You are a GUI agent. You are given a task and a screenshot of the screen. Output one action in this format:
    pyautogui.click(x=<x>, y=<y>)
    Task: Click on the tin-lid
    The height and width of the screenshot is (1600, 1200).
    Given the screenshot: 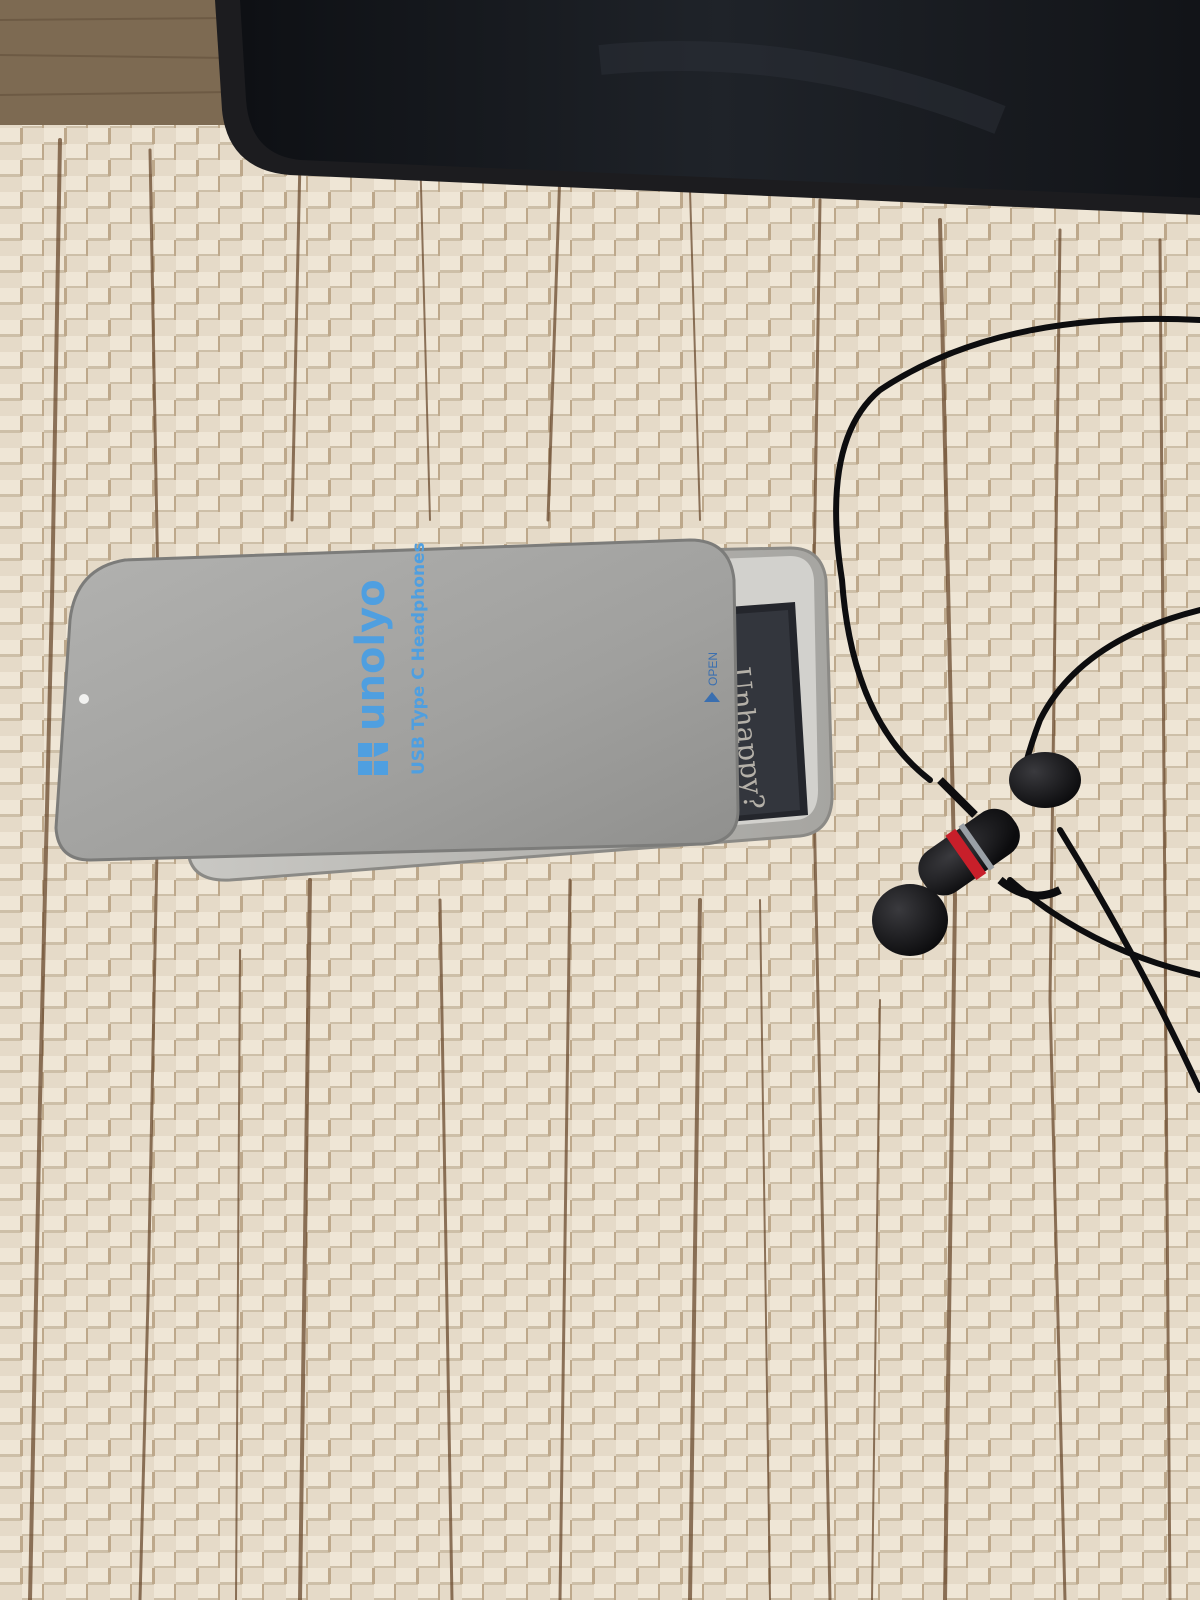 What is the action you would take?
    pyautogui.click(x=397, y=700)
    